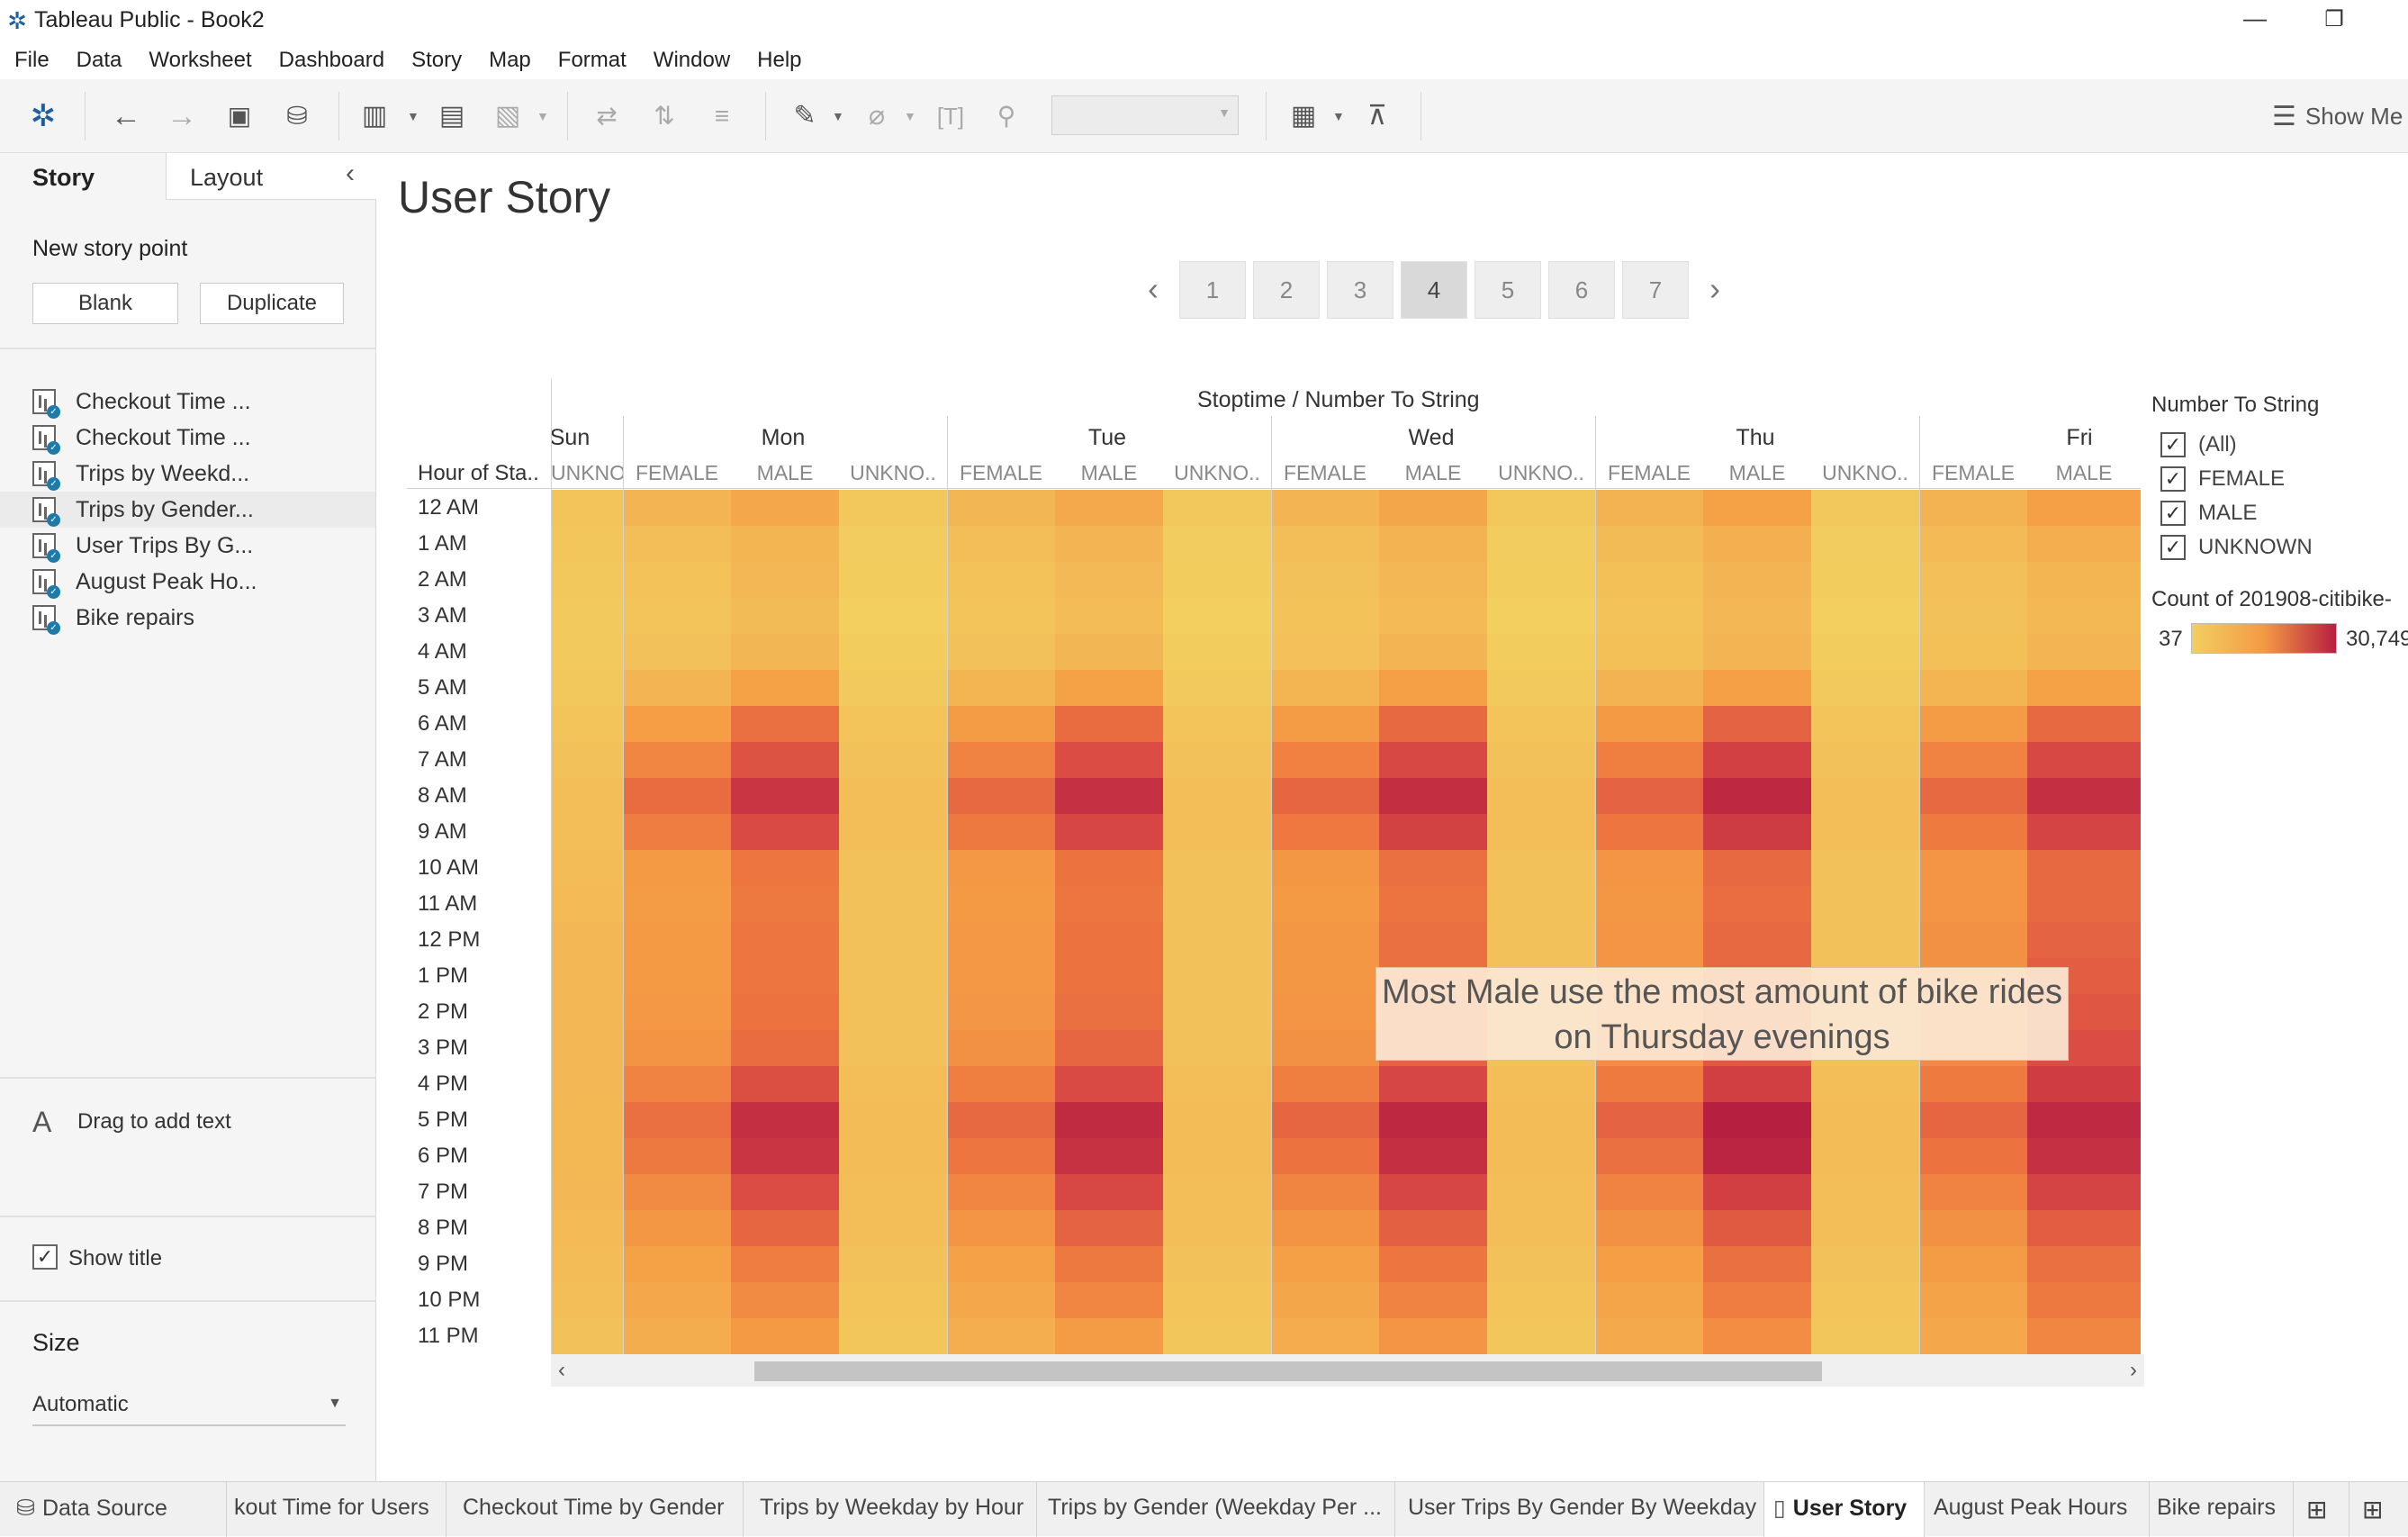  I want to click on tableau-home-icon: ✲, so click(43, 116).